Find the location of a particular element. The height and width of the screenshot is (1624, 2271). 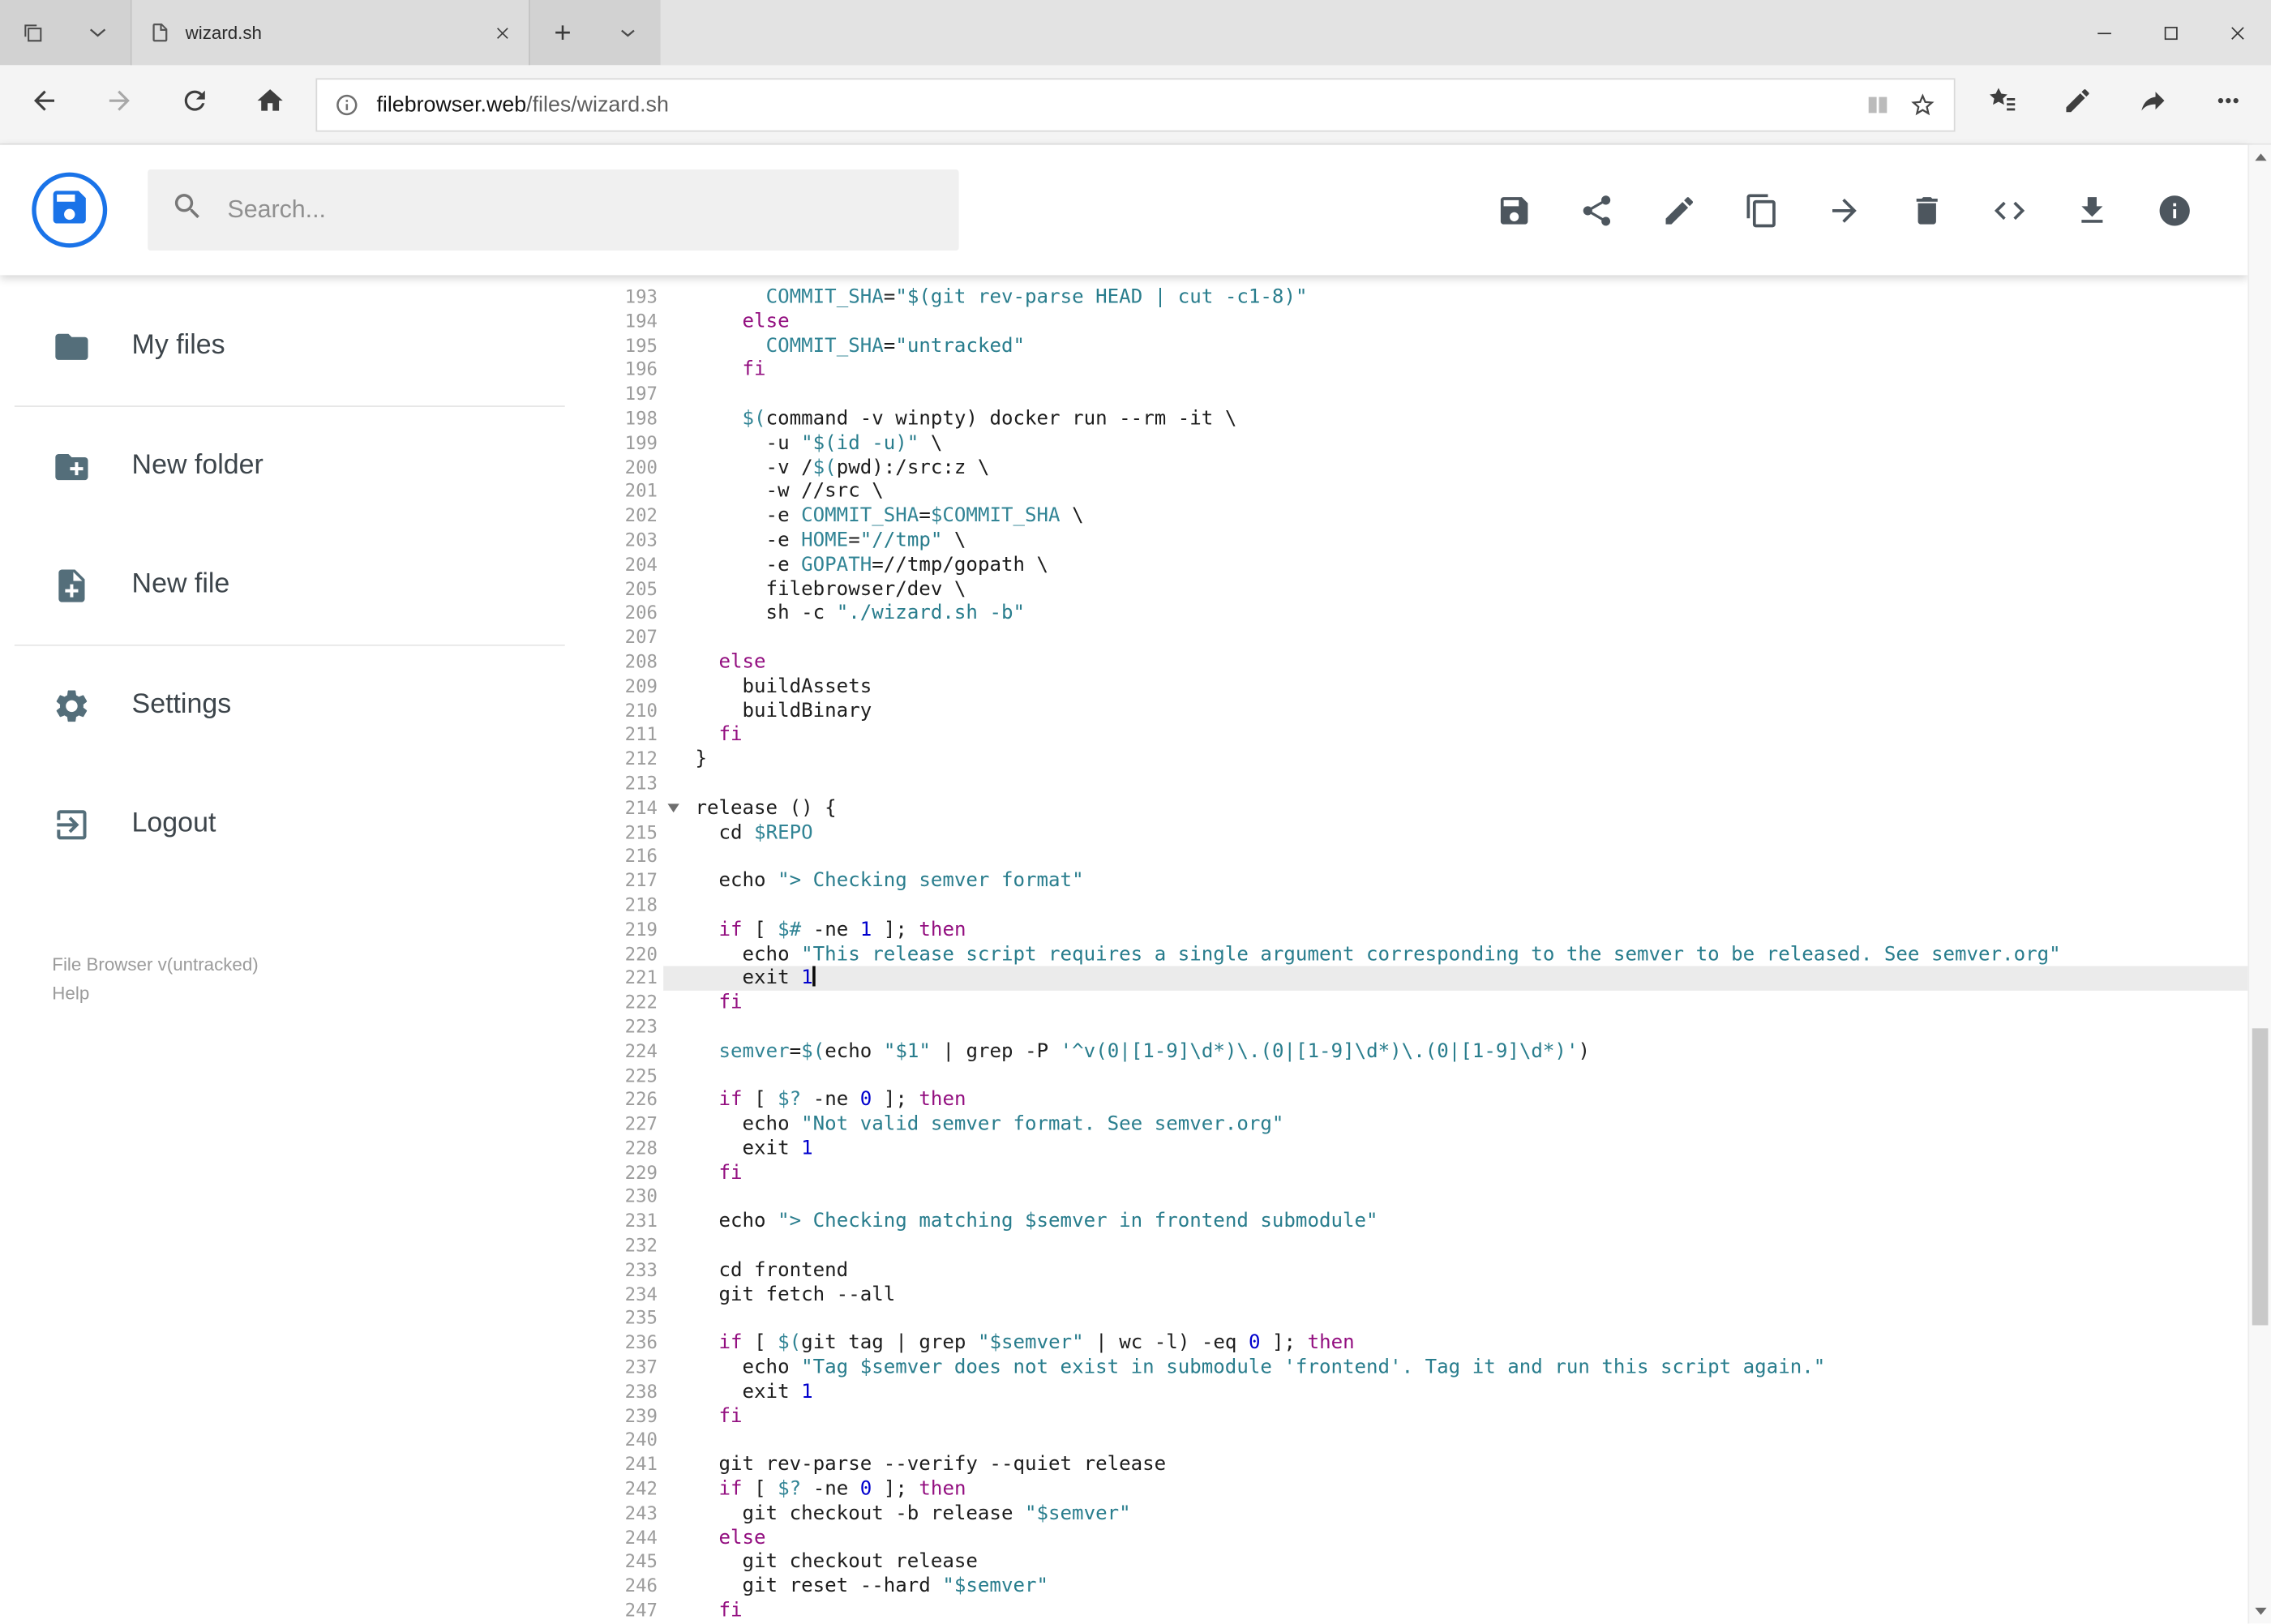

line-number: 205 is located at coordinates (622, 590).